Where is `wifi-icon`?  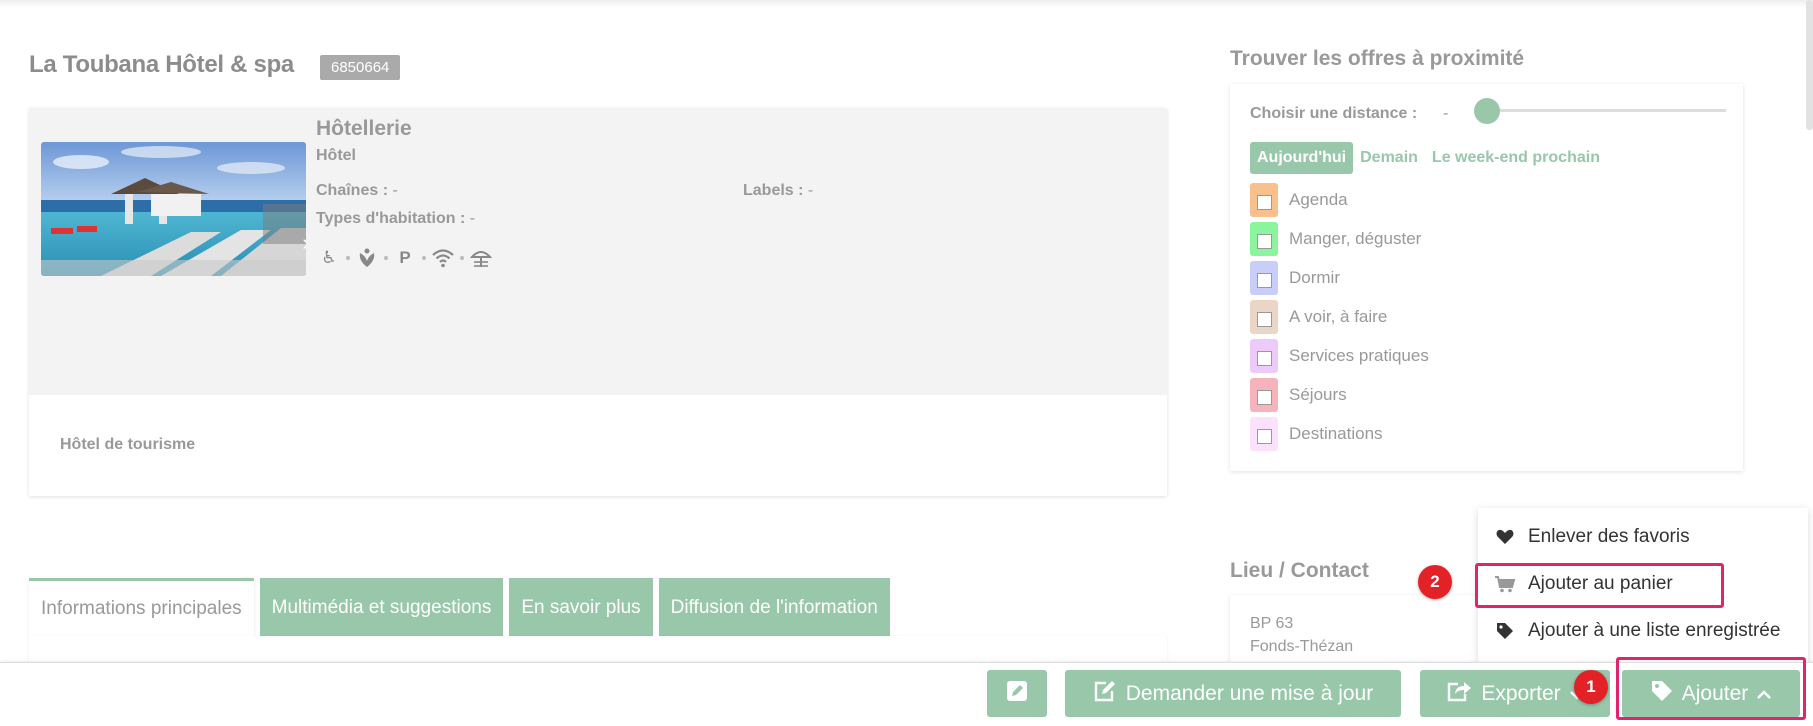 wifi-icon is located at coordinates (443, 258).